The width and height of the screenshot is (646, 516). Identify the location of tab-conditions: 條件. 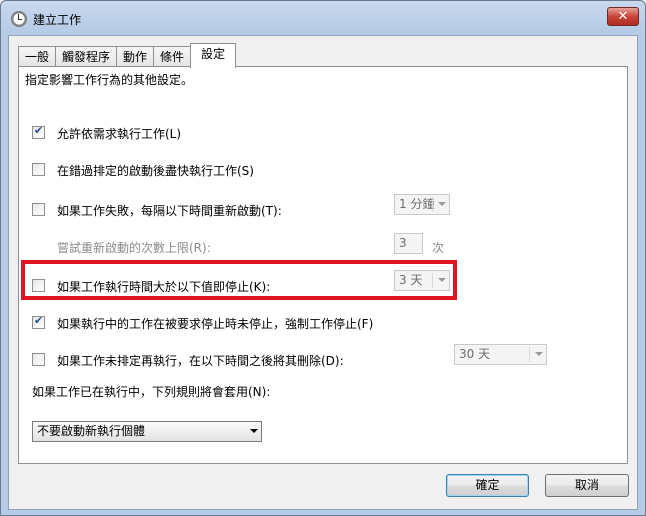
(172, 56).